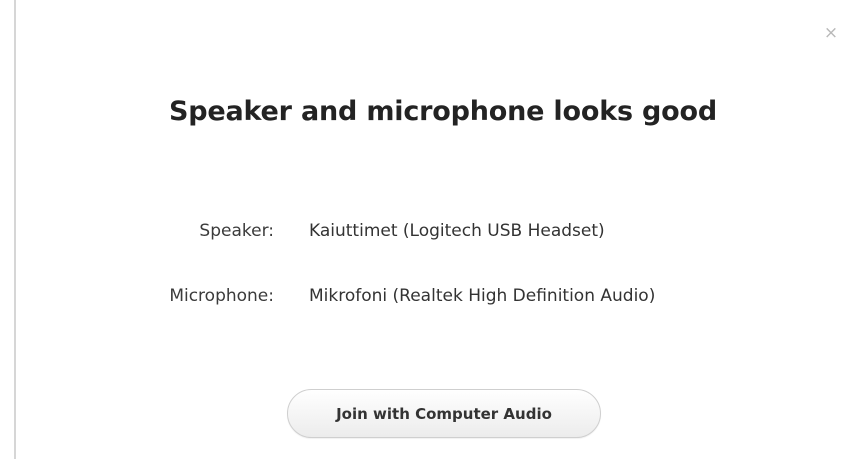 The image size is (843, 459). I want to click on speaker-device: Kaiuttimet (Logitech USB Headset), so click(457, 231).